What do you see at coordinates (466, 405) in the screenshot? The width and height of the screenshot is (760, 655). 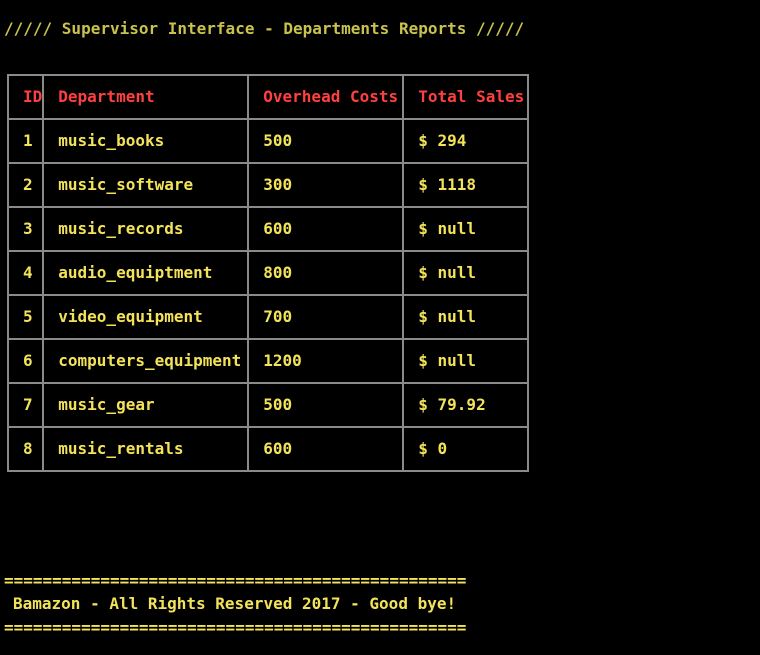 I see `cell-total-sales: $ 79.92` at bounding box center [466, 405].